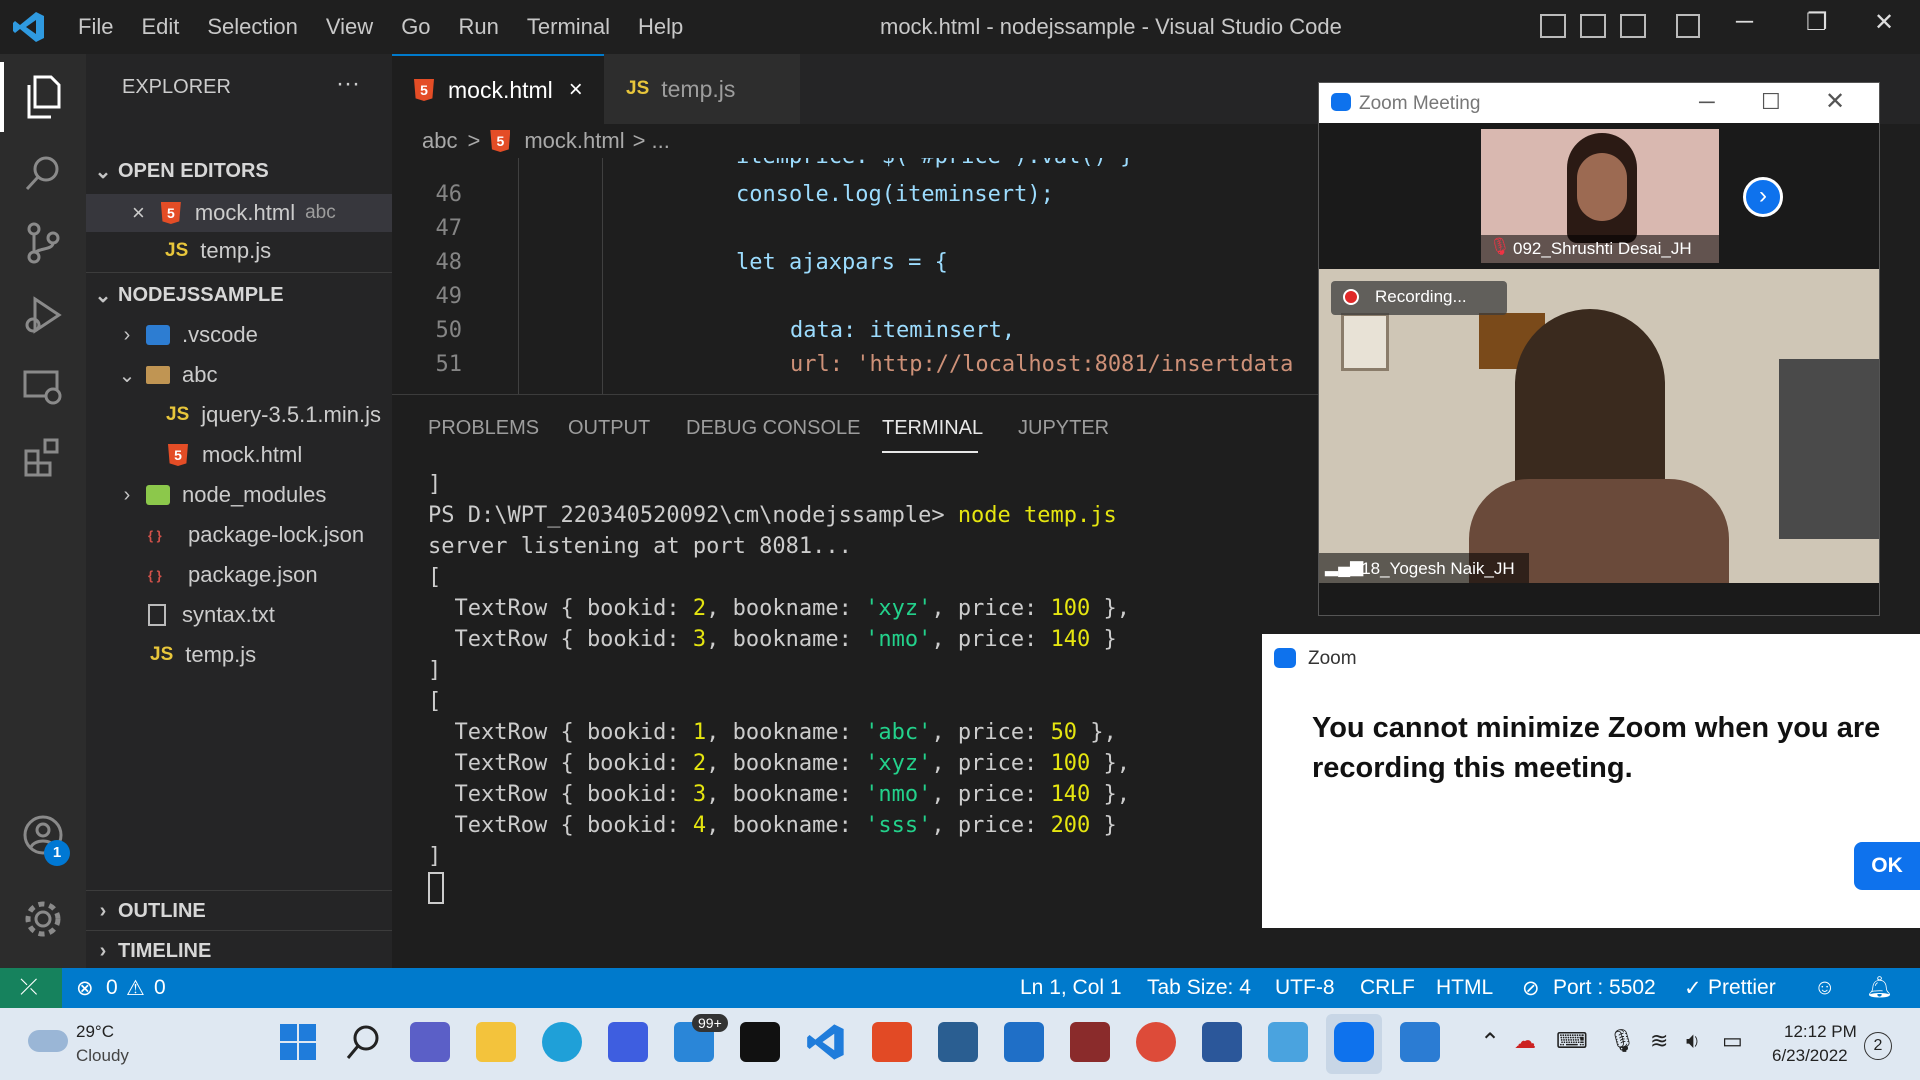 This screenshot has width=1920, height=1080. Describe the element at coordinates (1071, 988) in the screenshot. I see `cursor-position: Ln 1, Col 1` at that location.